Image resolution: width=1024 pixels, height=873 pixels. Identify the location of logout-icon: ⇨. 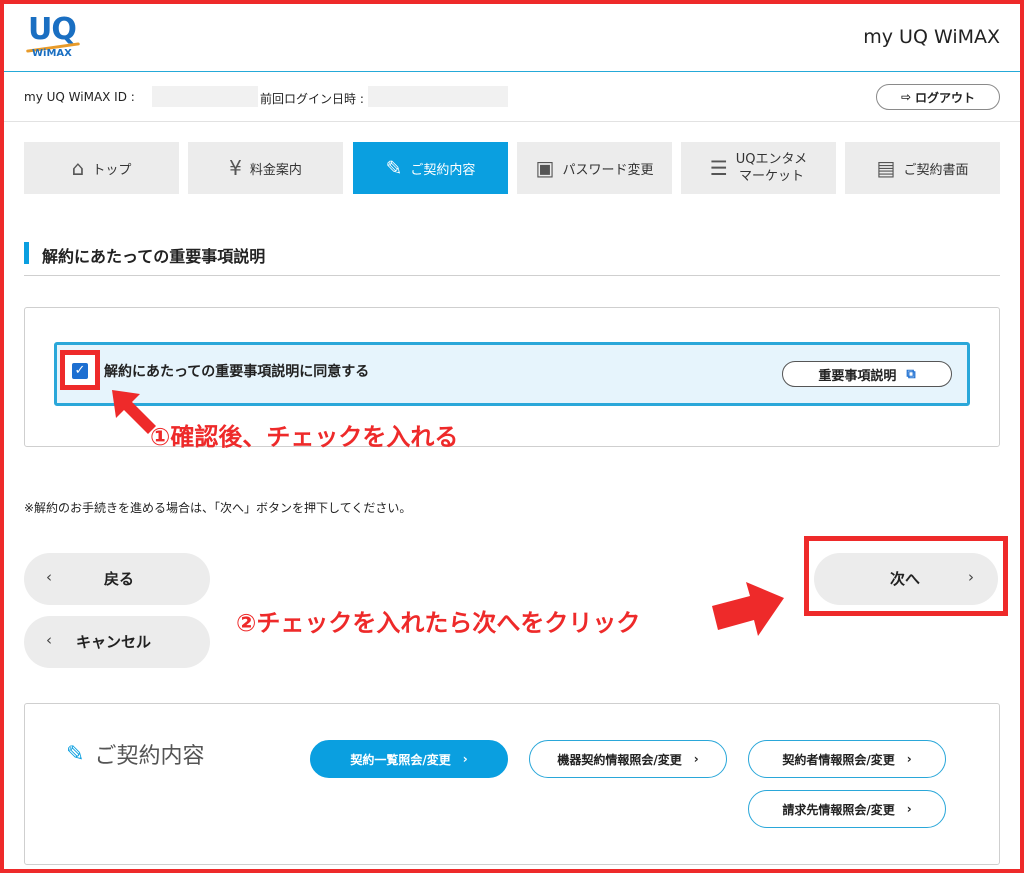
(906, 97).